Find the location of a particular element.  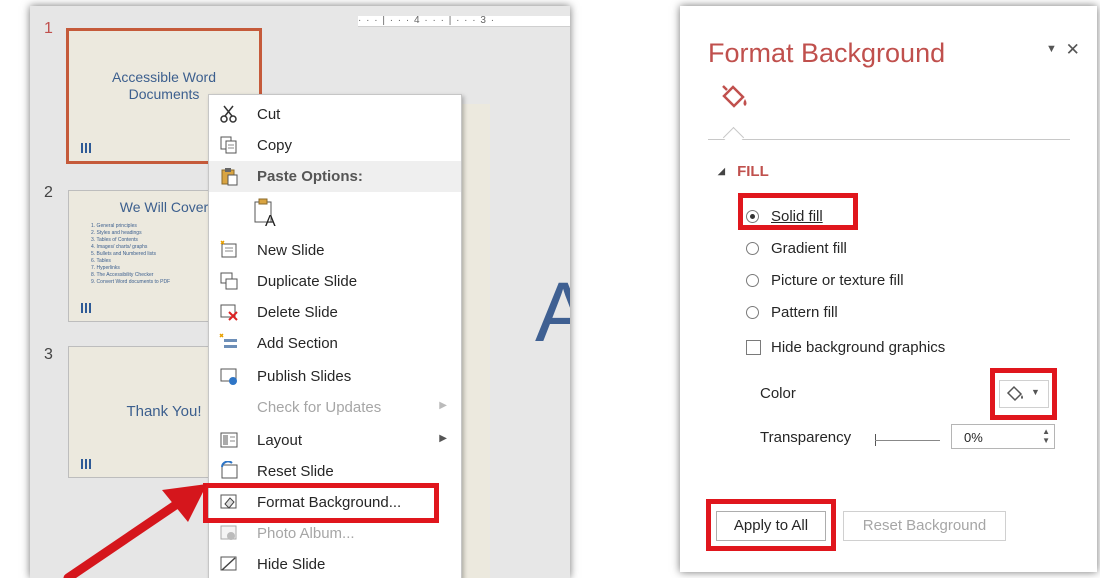

menu-item-layout: Layout ▶ is located at coordinates (335, 440).